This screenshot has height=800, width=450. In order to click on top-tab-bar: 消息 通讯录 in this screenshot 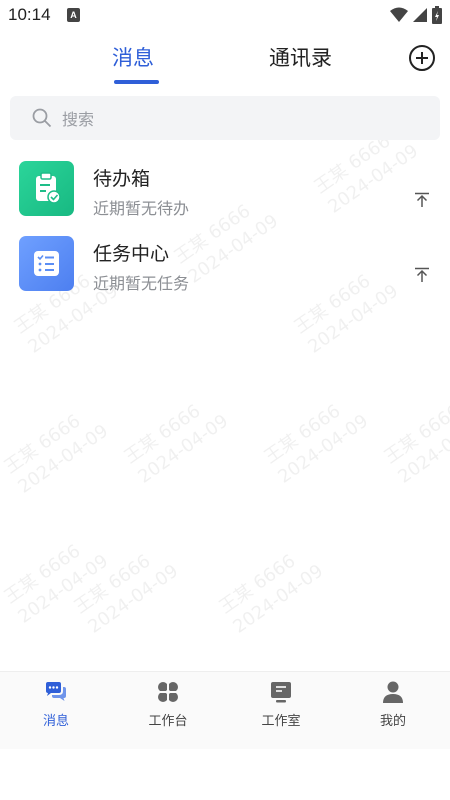, I will do `click(225, 62)`.